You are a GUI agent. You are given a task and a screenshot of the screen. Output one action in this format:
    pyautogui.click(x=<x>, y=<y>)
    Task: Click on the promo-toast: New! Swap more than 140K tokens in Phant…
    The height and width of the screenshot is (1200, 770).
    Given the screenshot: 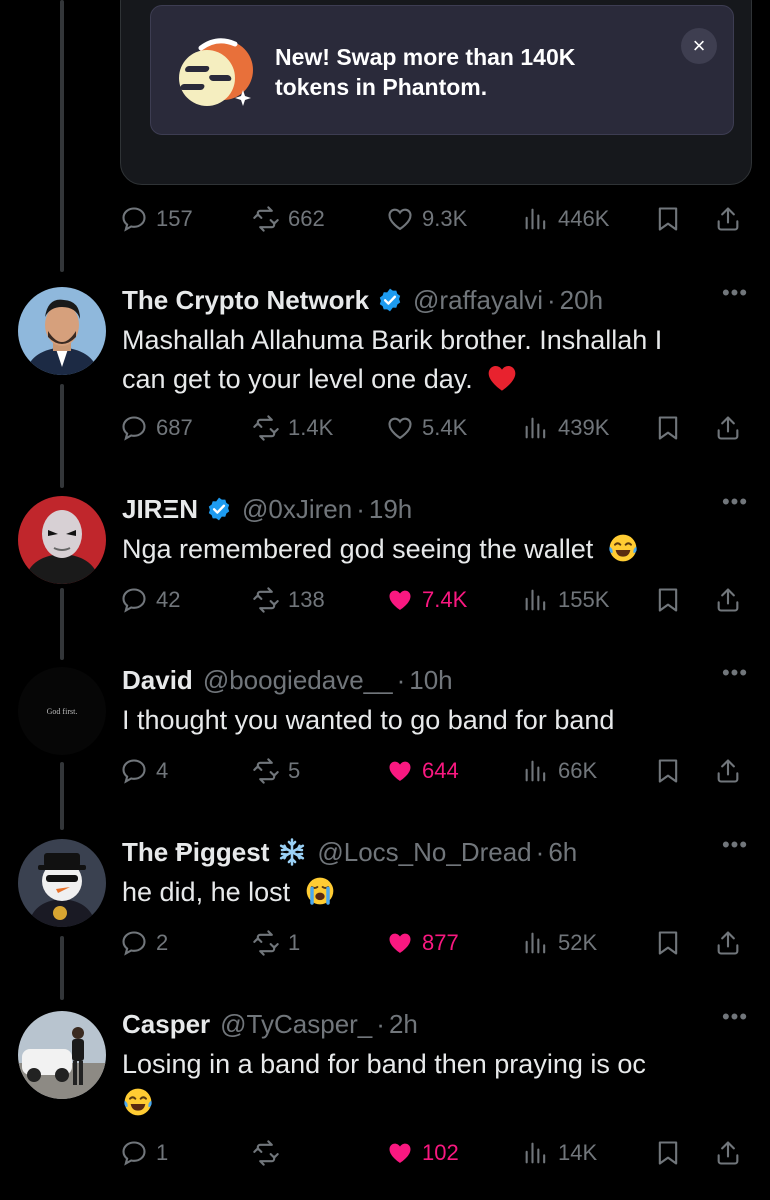 What is the action you would take?
    pyautogui.click(x=442, y=70)
    